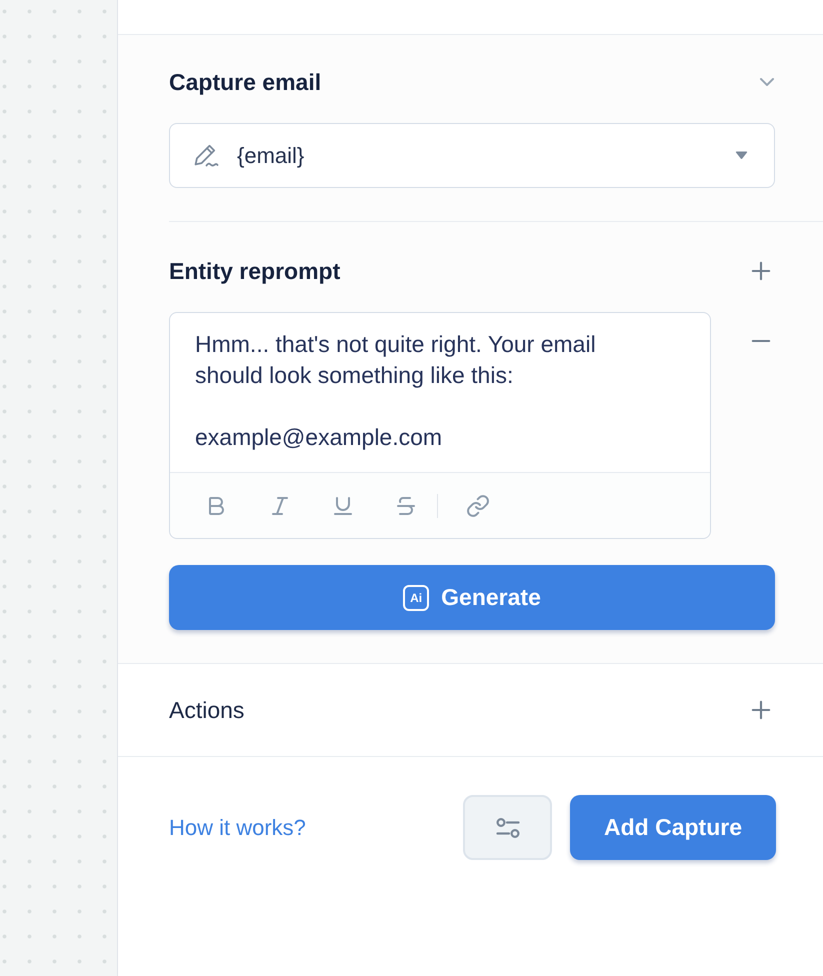 The image size is (823, 976). Describe the element at coordinates (472, 597) in the screenshot. I see `generate-button: Ai Generate` at that location.